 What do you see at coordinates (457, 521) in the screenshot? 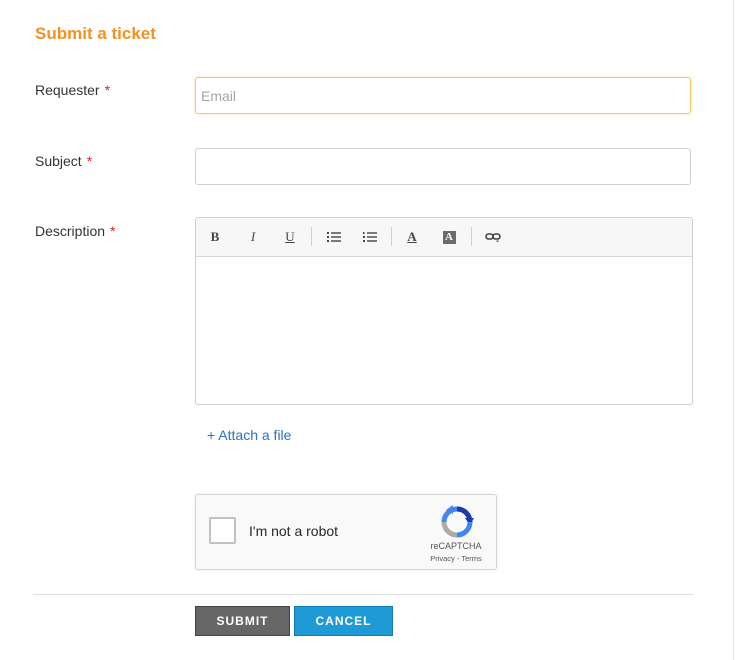
I see `recaptcha-logo-icon` at bounding box center [457, 521].